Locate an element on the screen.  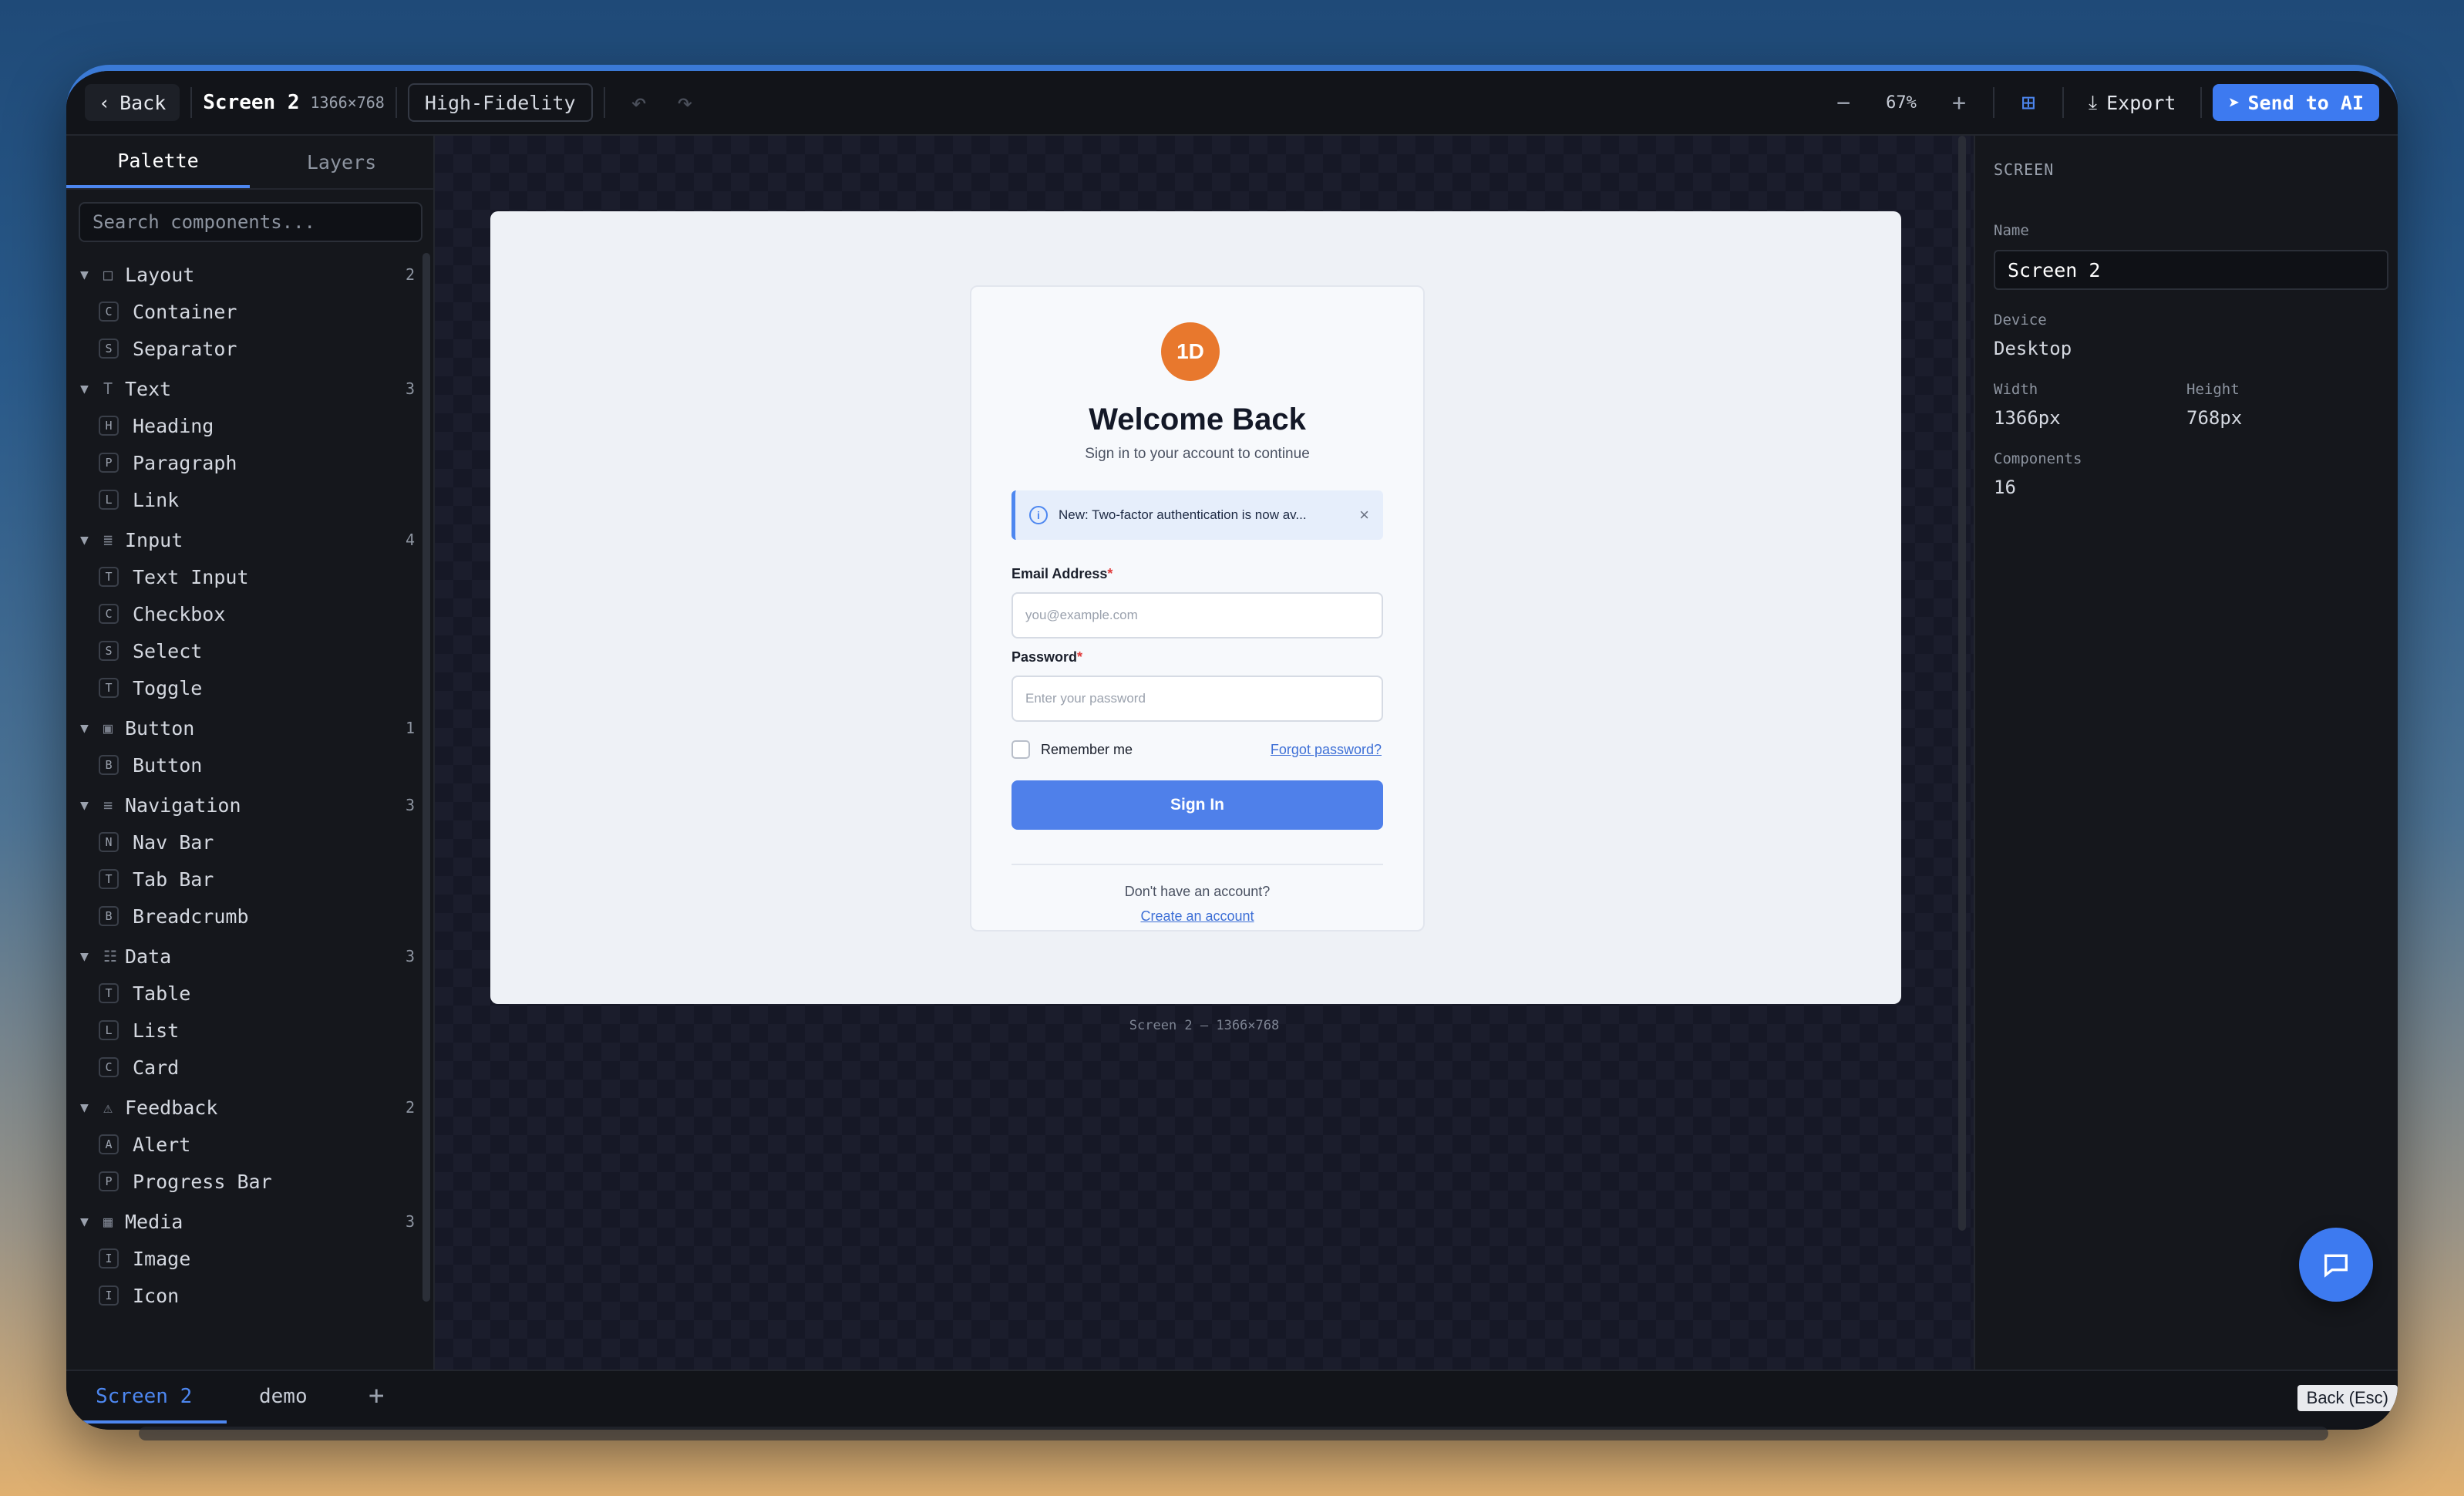
password-field: Enter your password is located at coordinates (1197, 699).